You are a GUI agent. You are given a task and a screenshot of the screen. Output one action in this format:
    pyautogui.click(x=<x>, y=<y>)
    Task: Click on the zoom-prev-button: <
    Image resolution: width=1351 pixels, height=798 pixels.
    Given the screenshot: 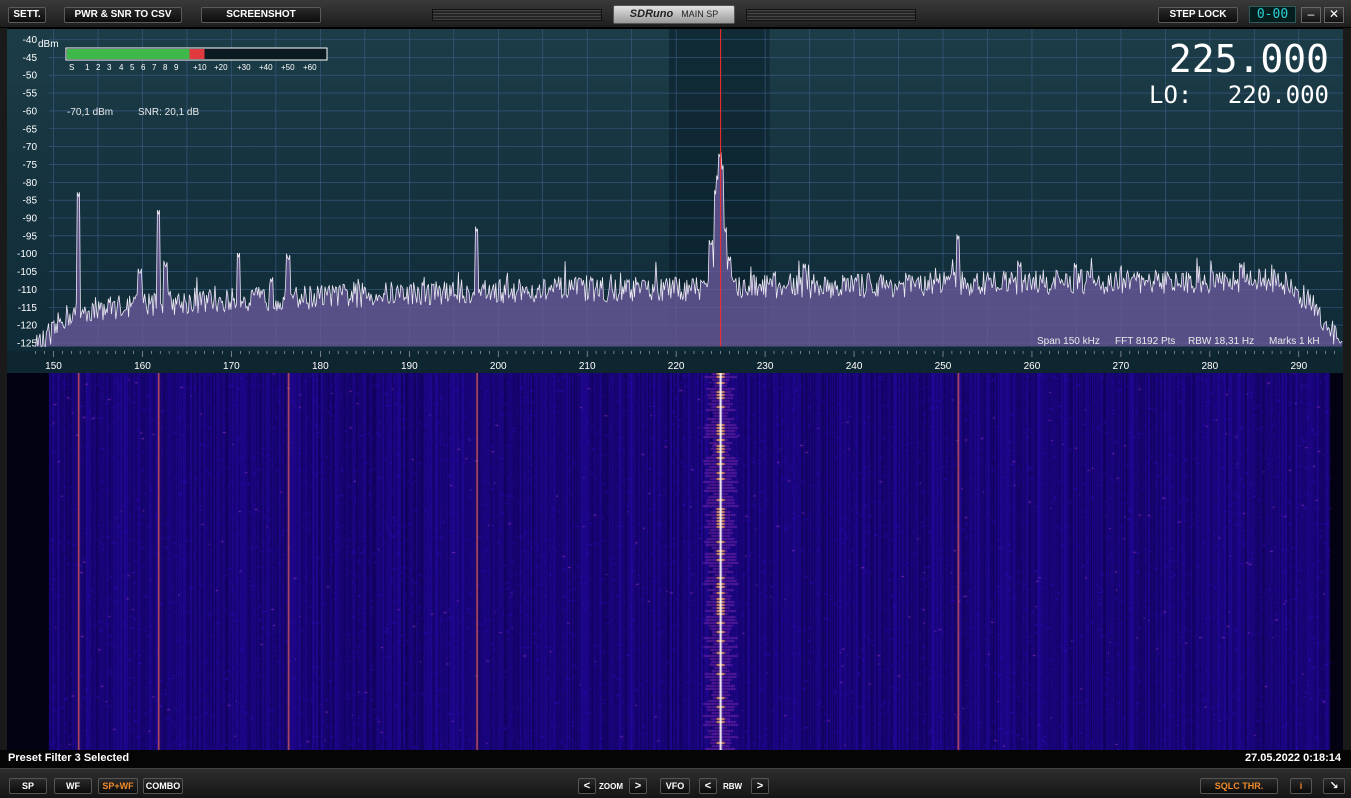 What is the action you would take?
    pyautogui.click(x=587, y=786)
    